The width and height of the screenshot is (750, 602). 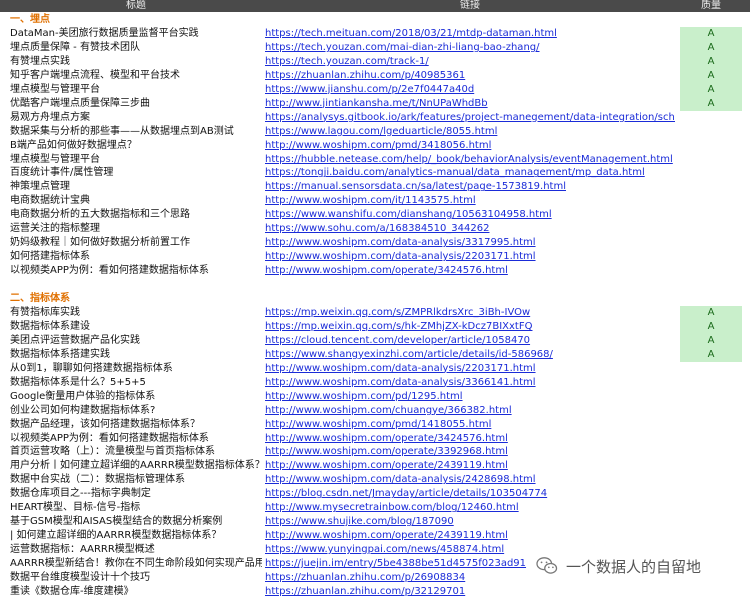 I want to click on row-title: HEART模型、目标-信号-指标, so click(x=75, y=508).